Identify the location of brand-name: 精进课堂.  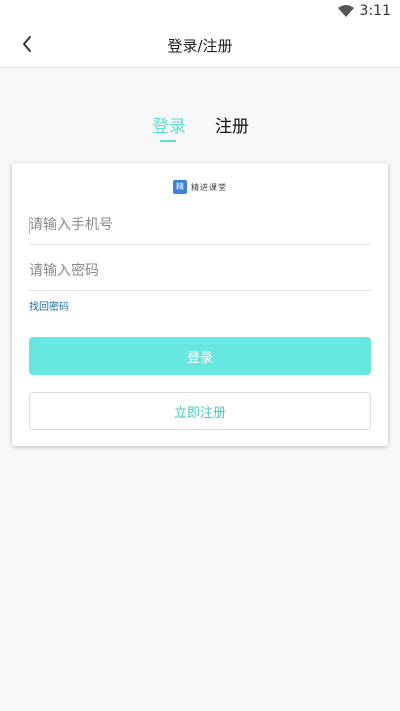
(209, 187).